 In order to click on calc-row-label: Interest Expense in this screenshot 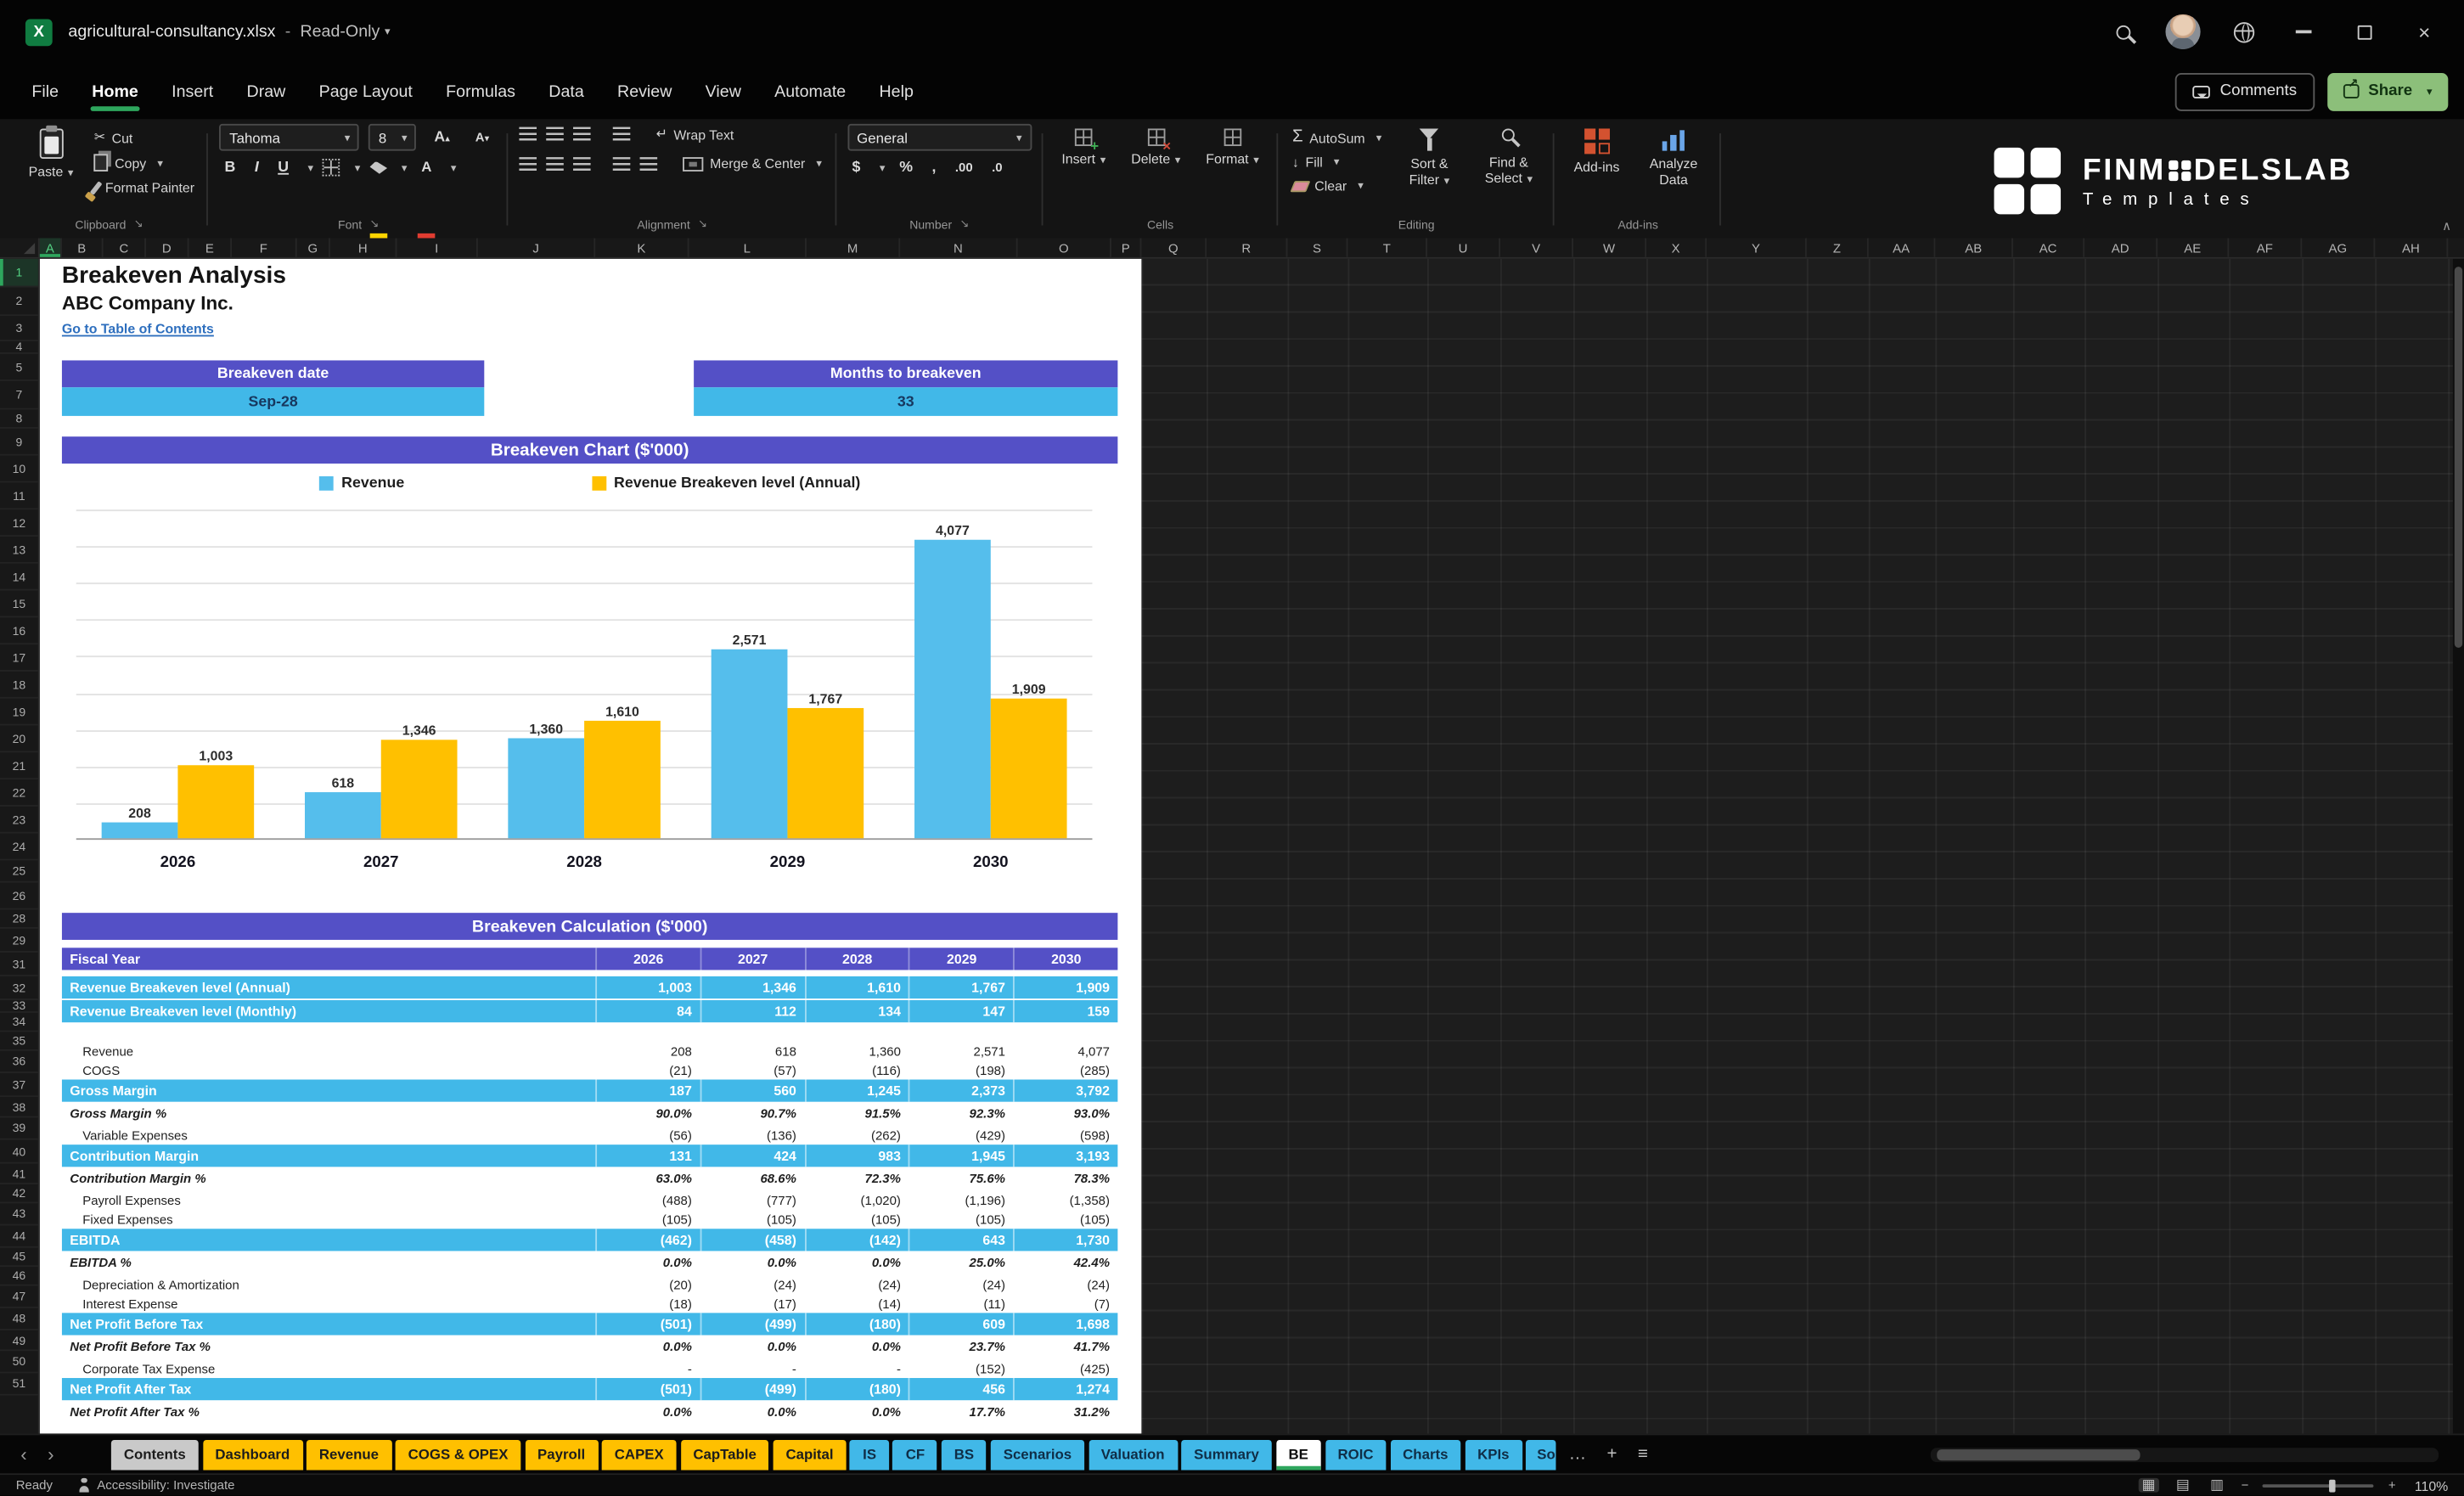, I will do `click(328, 1303)`.